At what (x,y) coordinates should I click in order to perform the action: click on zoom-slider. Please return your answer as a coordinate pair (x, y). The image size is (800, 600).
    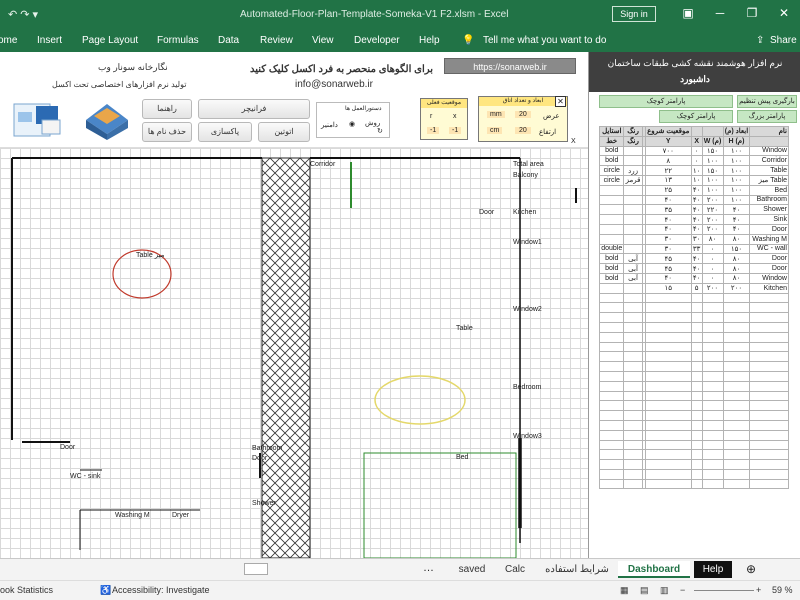
    Looking at the image, I should click on (724, 590).